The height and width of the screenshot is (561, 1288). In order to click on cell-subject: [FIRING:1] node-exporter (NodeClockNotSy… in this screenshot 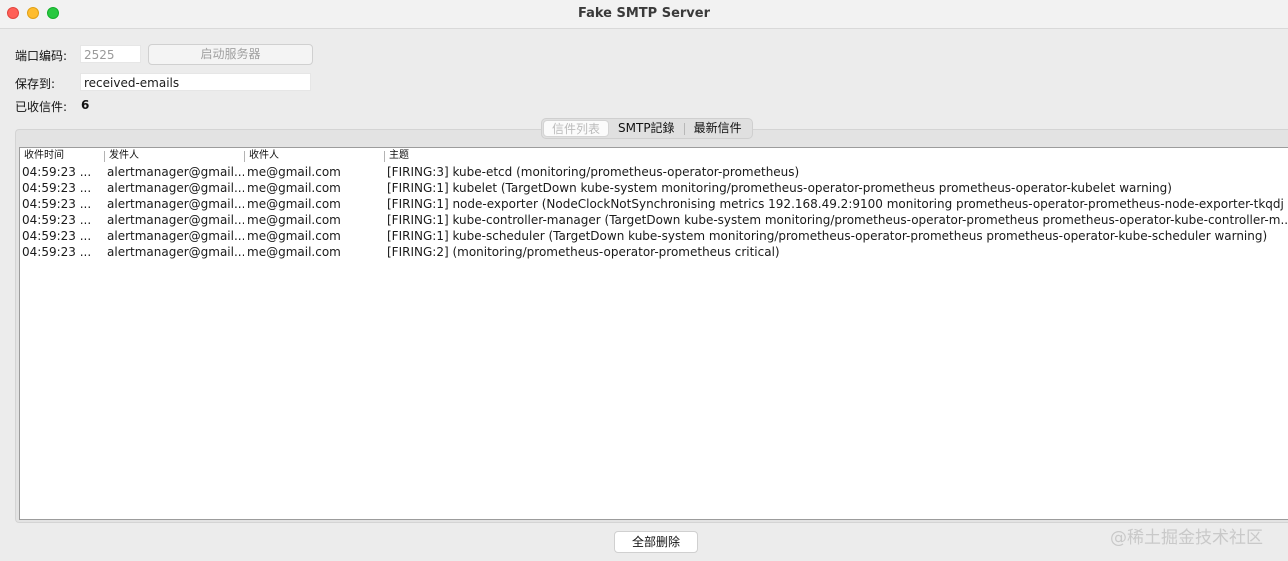, I will do `click(837, 204)`.